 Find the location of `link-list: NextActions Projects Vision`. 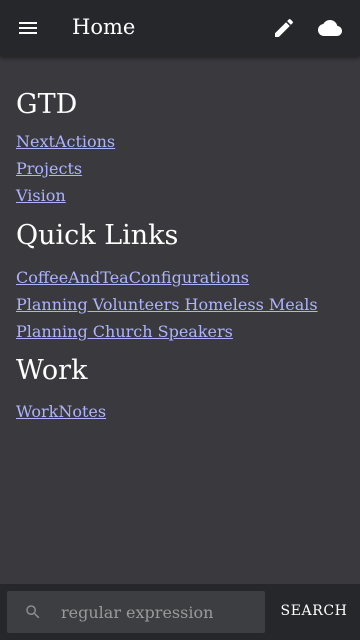

link-list: NextActions Projects Vision is located at coordinates (180, 168).